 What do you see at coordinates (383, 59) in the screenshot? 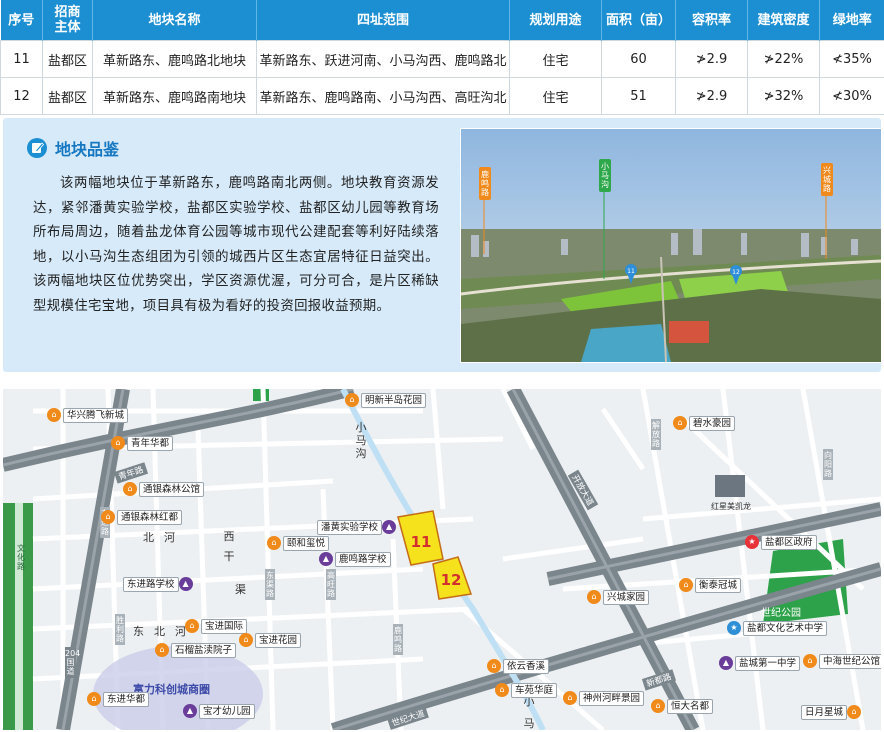
I see `cell-boundary: 革新路东、跃进河南、小马沟西、鹿鸣路北` at bounding box center [383, 59].